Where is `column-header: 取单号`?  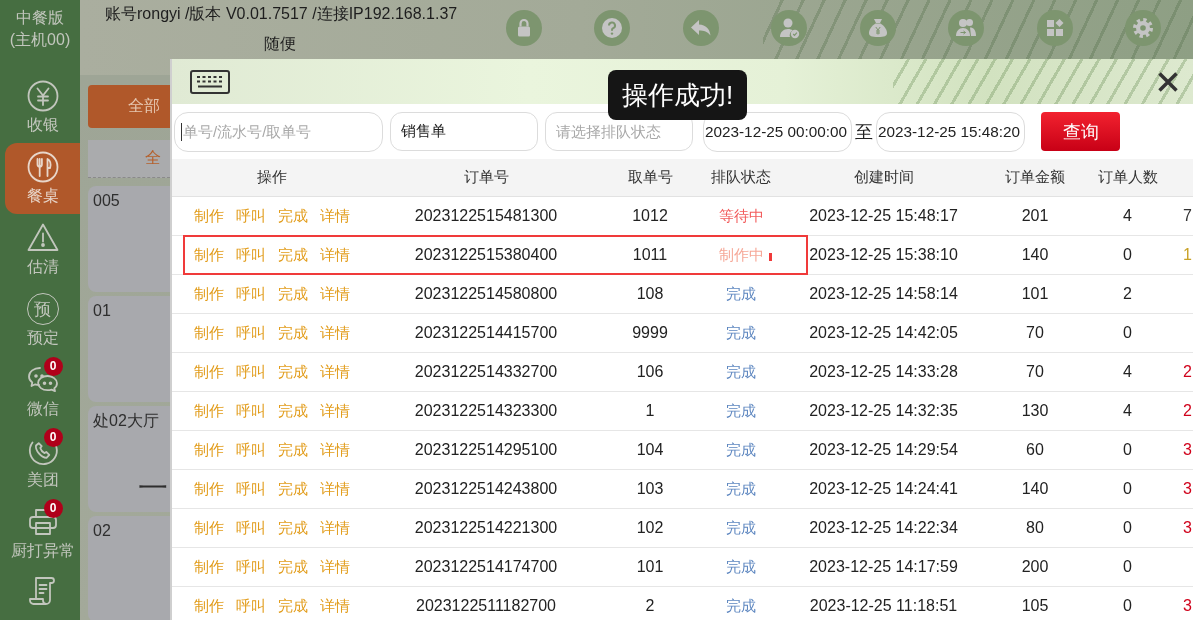 column-header: 取单号 is located at coordinates (650, 177).